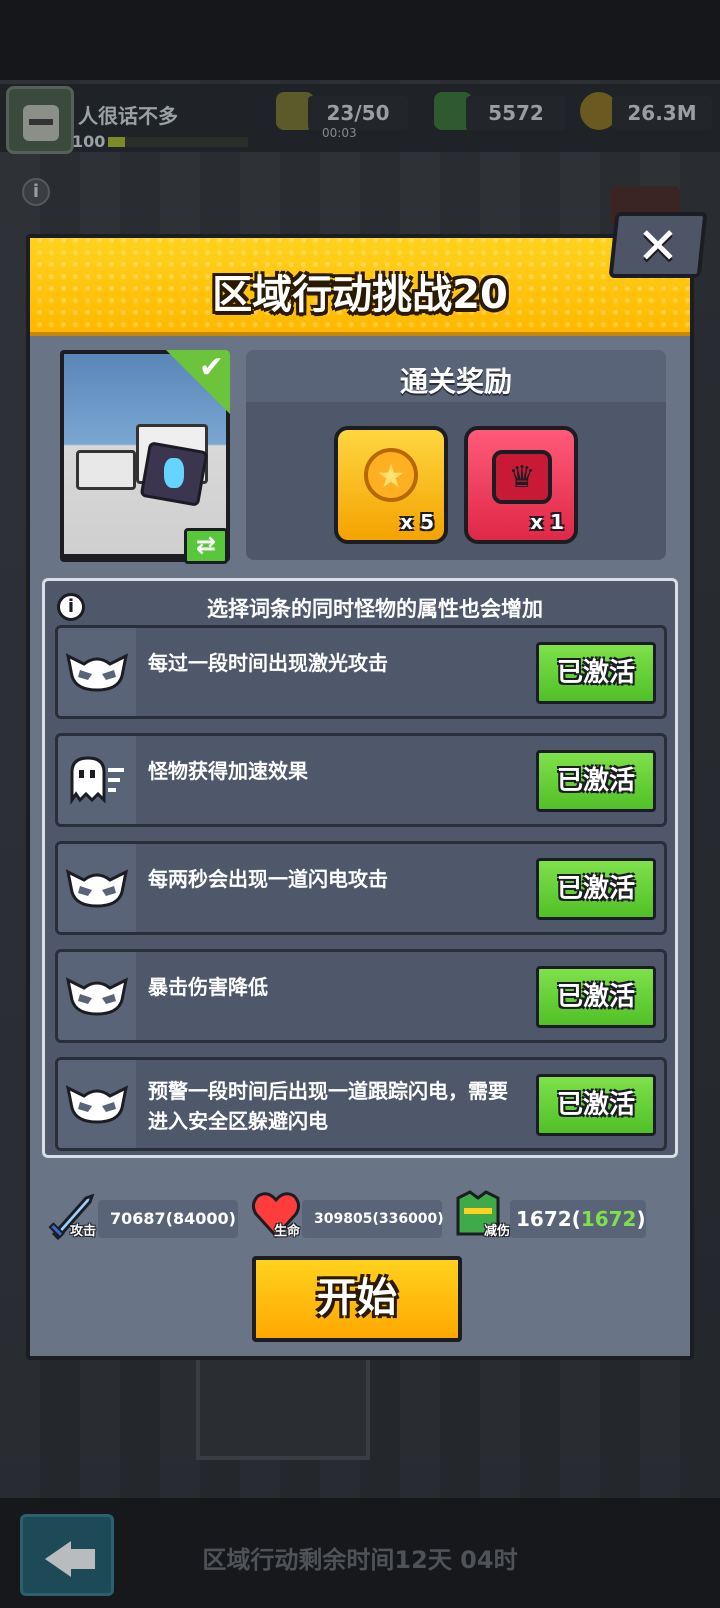 Image resolution: width=720 pixels, height=1608 pixels. Describe the element at coordinates (228, 771) in the screenshot. I see `affix-text: 怪物获得加速效果` at that location.